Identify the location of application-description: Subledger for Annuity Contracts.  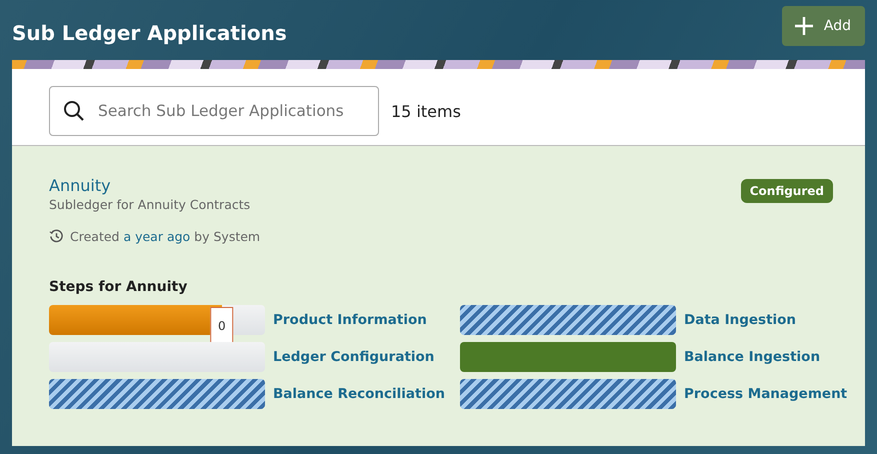
(149, 204).